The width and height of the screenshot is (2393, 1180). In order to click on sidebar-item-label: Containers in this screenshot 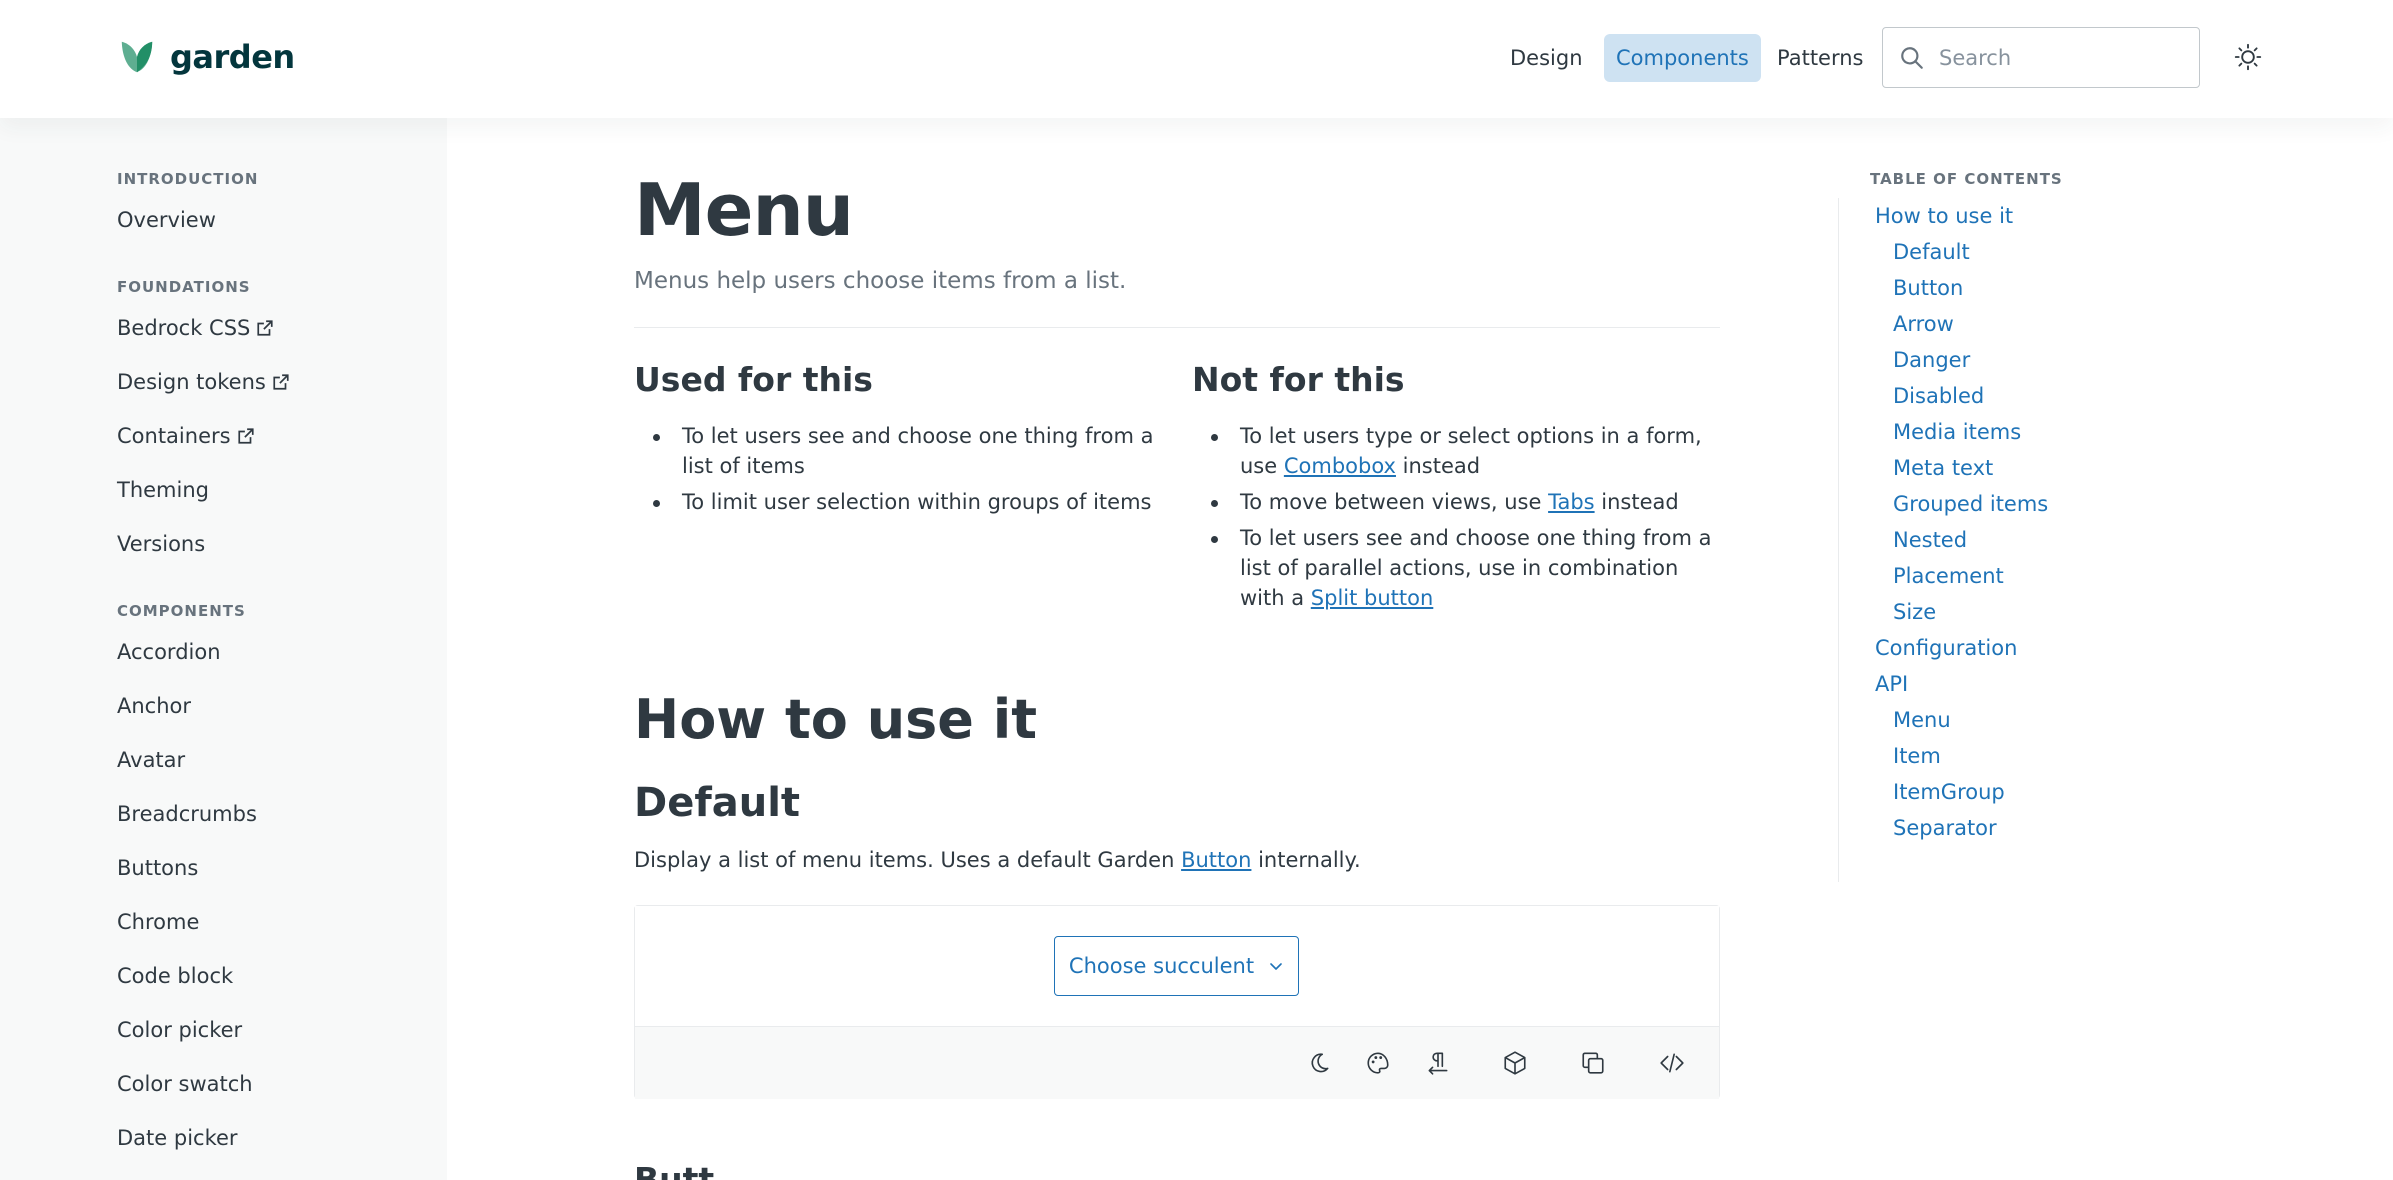, I will do `click(174, 436)`.